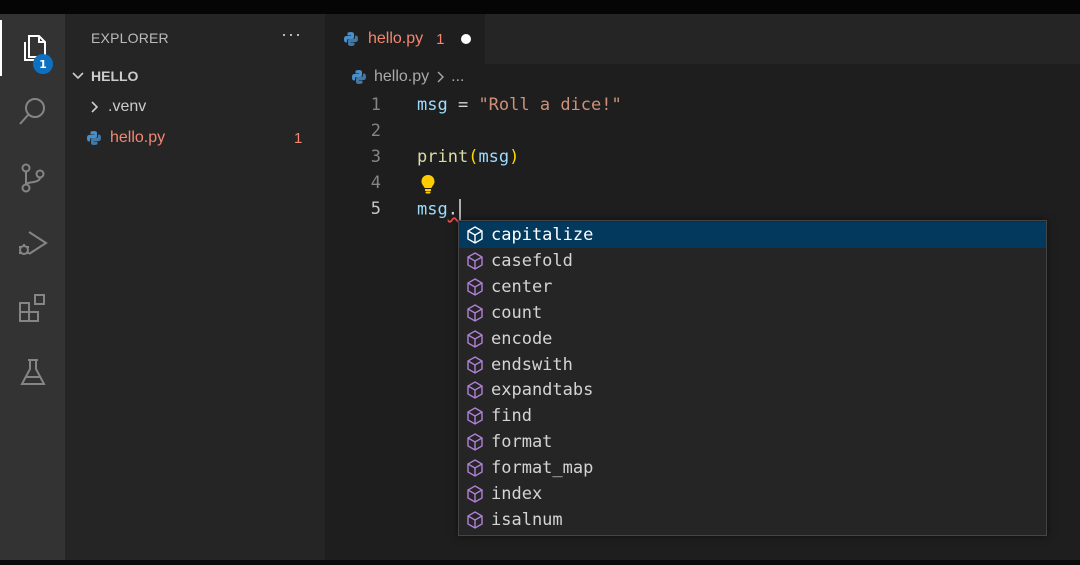  I want to click on suggestion-label: isalnum, so click(527, 519).